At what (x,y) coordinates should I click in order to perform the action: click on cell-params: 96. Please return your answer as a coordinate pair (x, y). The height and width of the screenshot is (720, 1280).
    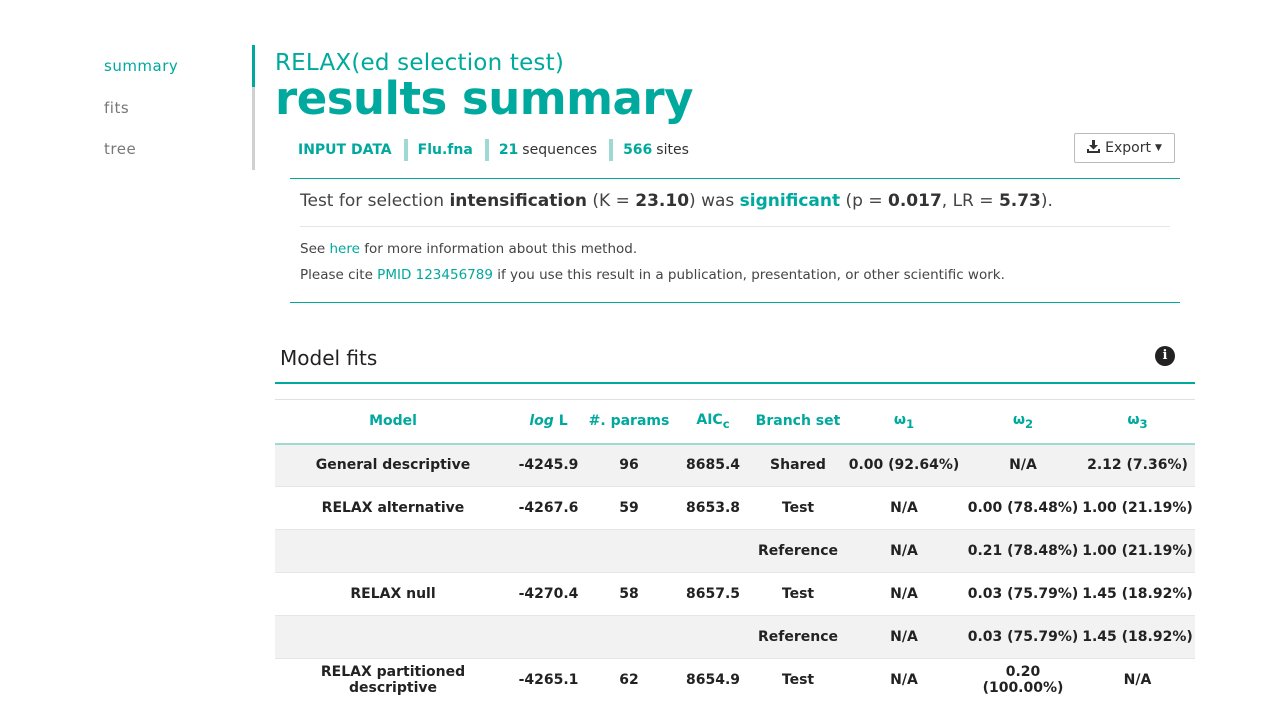
    Looking at the image, I should click on (629, 465).